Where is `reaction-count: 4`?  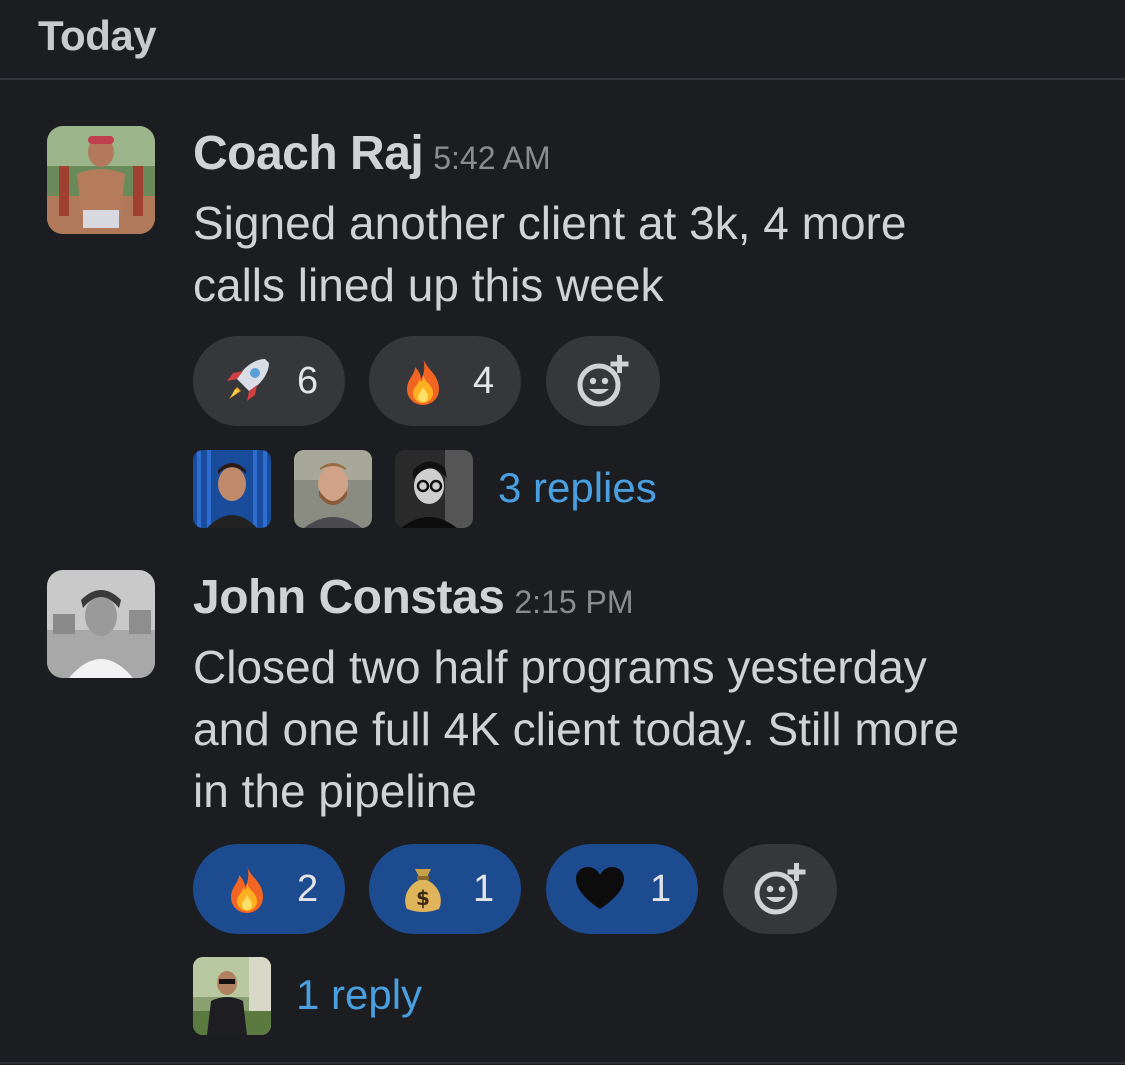
reaction-count: 4 is located at coordinates (484, 380).